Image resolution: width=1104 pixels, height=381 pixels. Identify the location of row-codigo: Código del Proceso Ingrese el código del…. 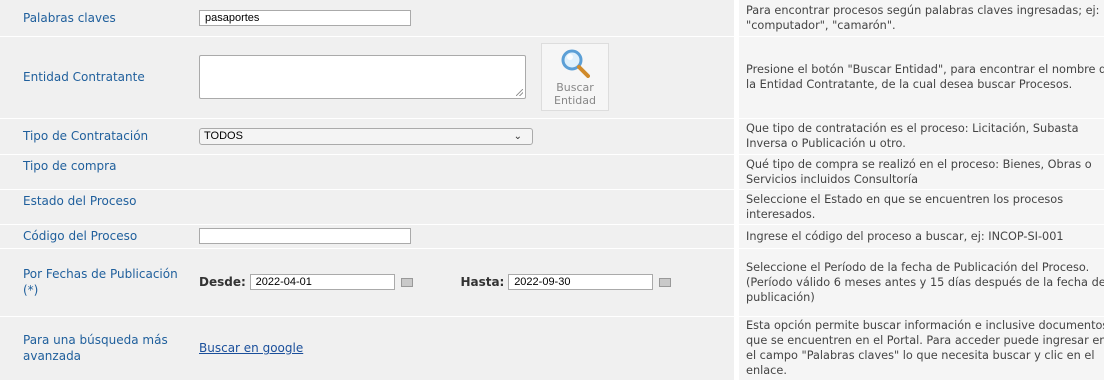
(552, 236).